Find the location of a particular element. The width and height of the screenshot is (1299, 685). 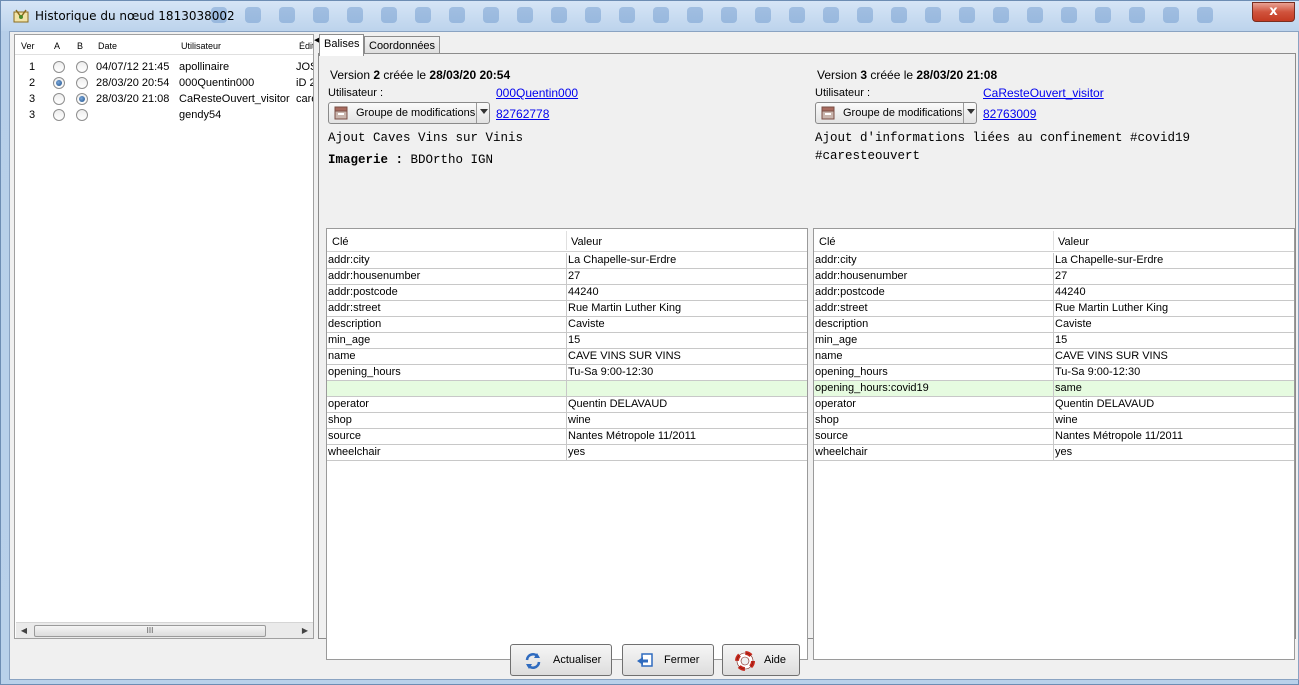

tag-value: La Chapelle-sur-Erdre is located at coordinates (622, 260).